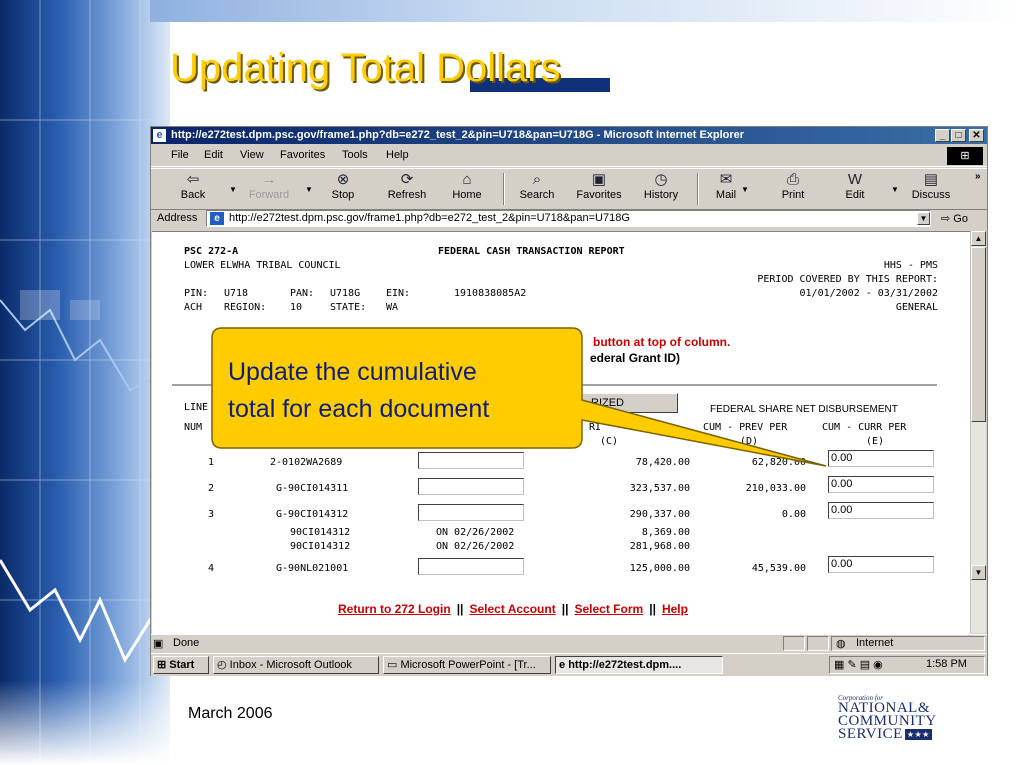 The width and height of the screenshot is (1024, 765). Describe the element at coordinates (976, 135) in the screenshot. I see `close-button: ✕` at that location.